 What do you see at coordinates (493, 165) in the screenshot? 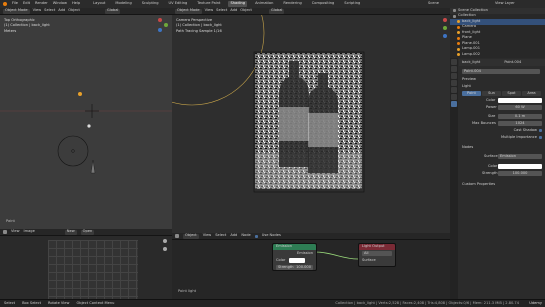
I see `node-color-label: Color` at bounding box center [493, 165].